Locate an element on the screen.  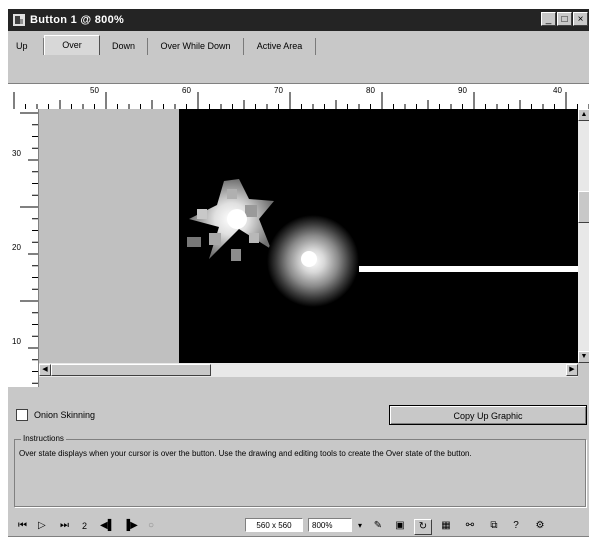
link-icon: ⚯ is located at coordinates (470, 526).